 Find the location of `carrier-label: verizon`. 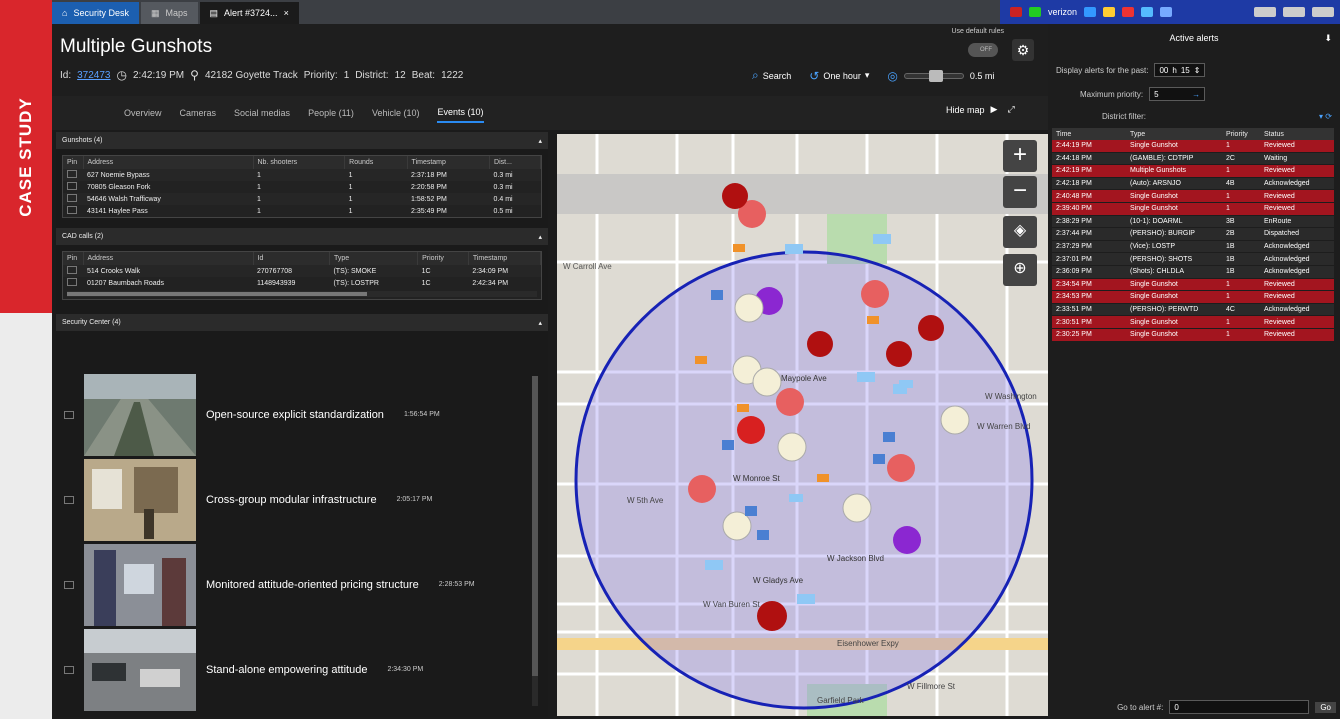

carrier-label: verizon is located at coordinates (1063, 12).